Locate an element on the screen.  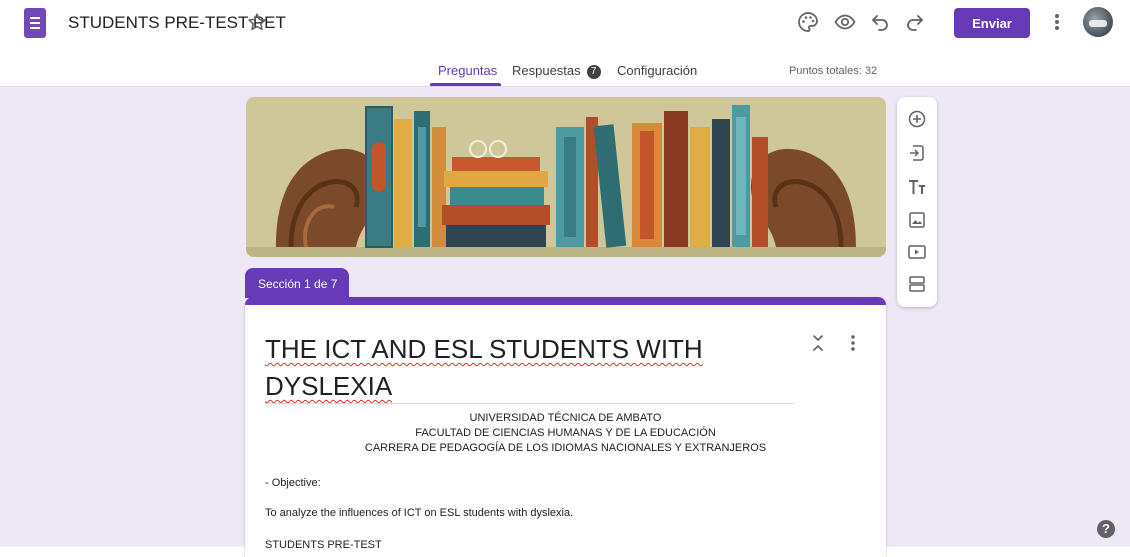
side-toolbar is located at coordinates (917, 202).